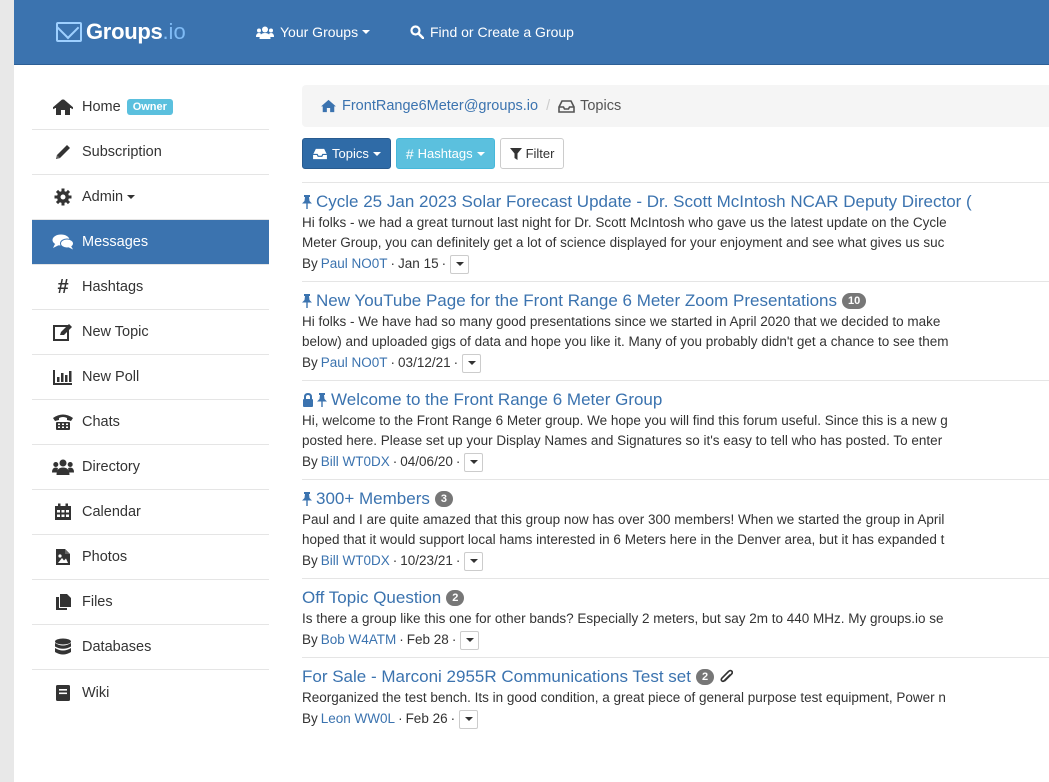  Describe the element at coordinates (150, 692) in the screenshot. I see `sidebar-item-wiki: Wiki` at that location.